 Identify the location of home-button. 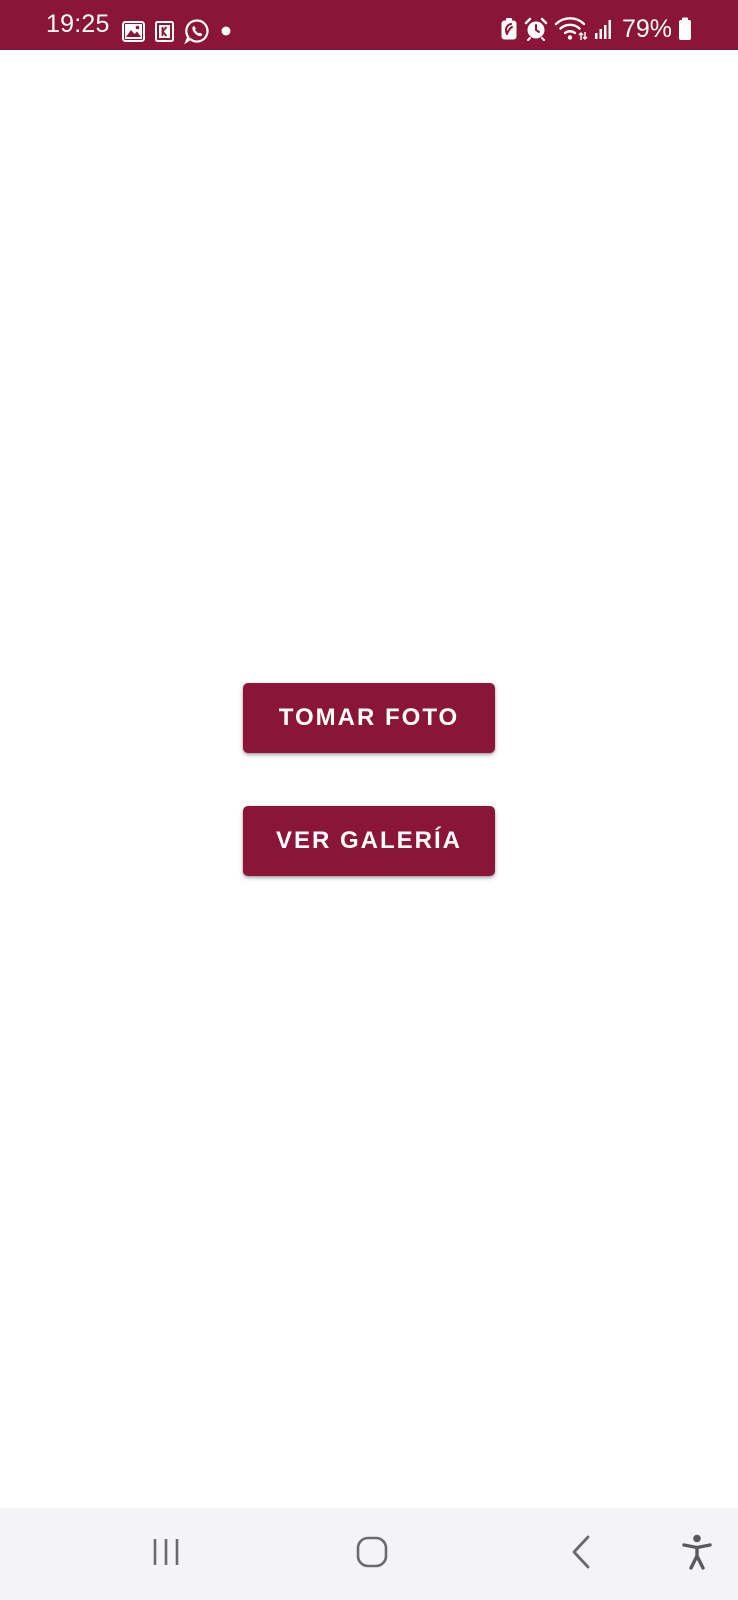
(372, 1554).